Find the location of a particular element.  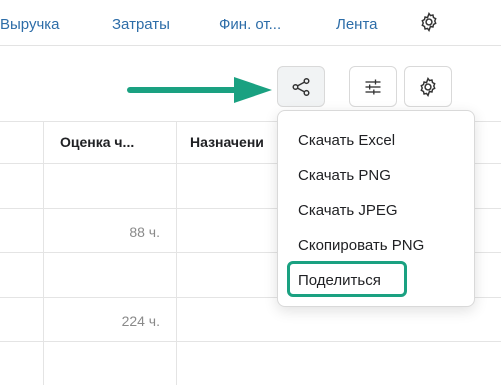

menu-item-download-jpeg: Скачать JPEG is located at coordinates (348, 210).